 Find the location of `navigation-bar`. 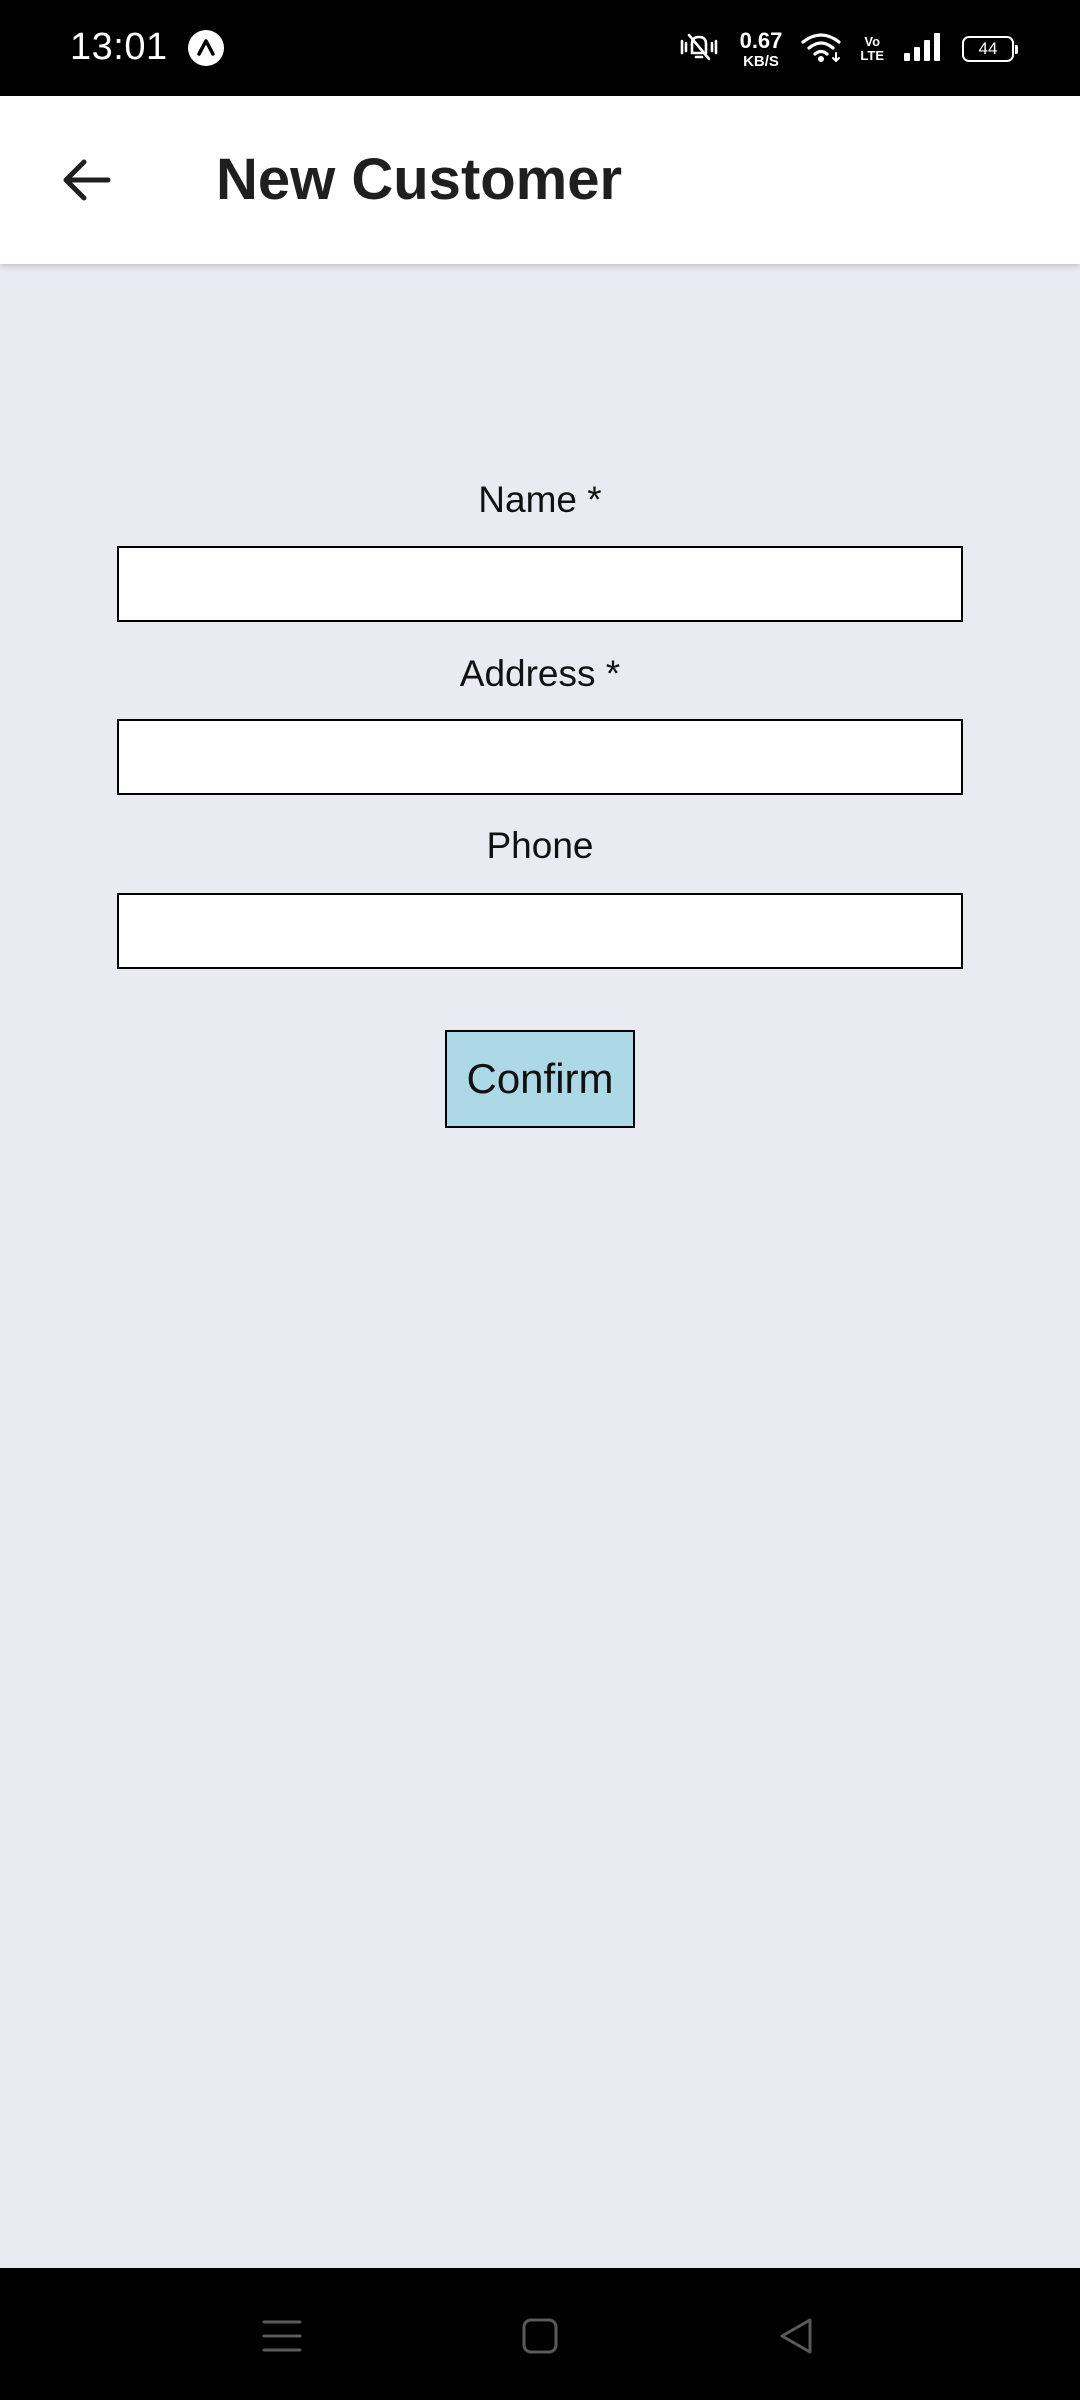

navigation-bar is located at coordinates (540, 2334).